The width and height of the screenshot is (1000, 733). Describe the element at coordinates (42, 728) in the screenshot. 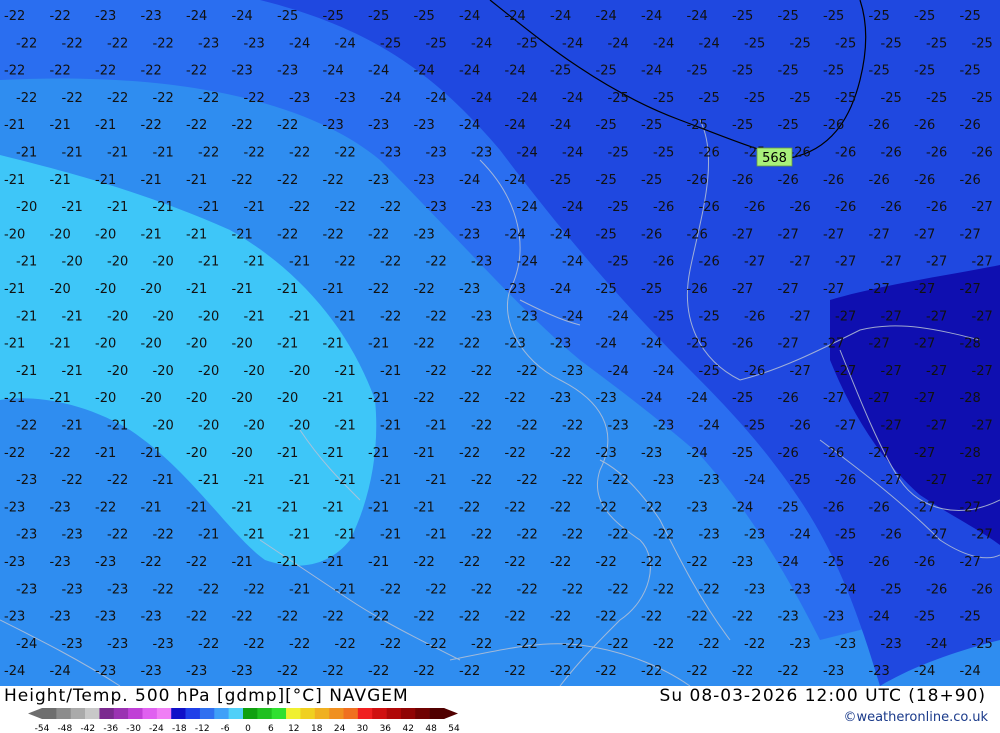

I see `scale-tick-label: -54` at that location.